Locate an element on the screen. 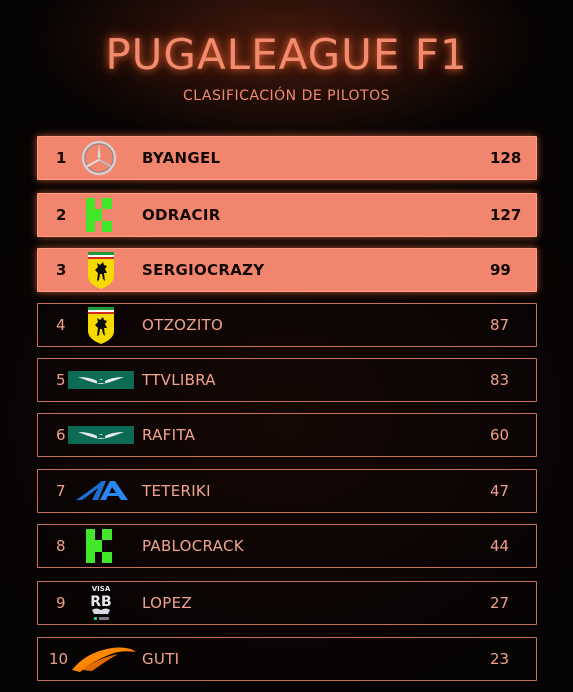 This screenshot has width=573, height=692. position: 7 is located at coordinates (61, 491).